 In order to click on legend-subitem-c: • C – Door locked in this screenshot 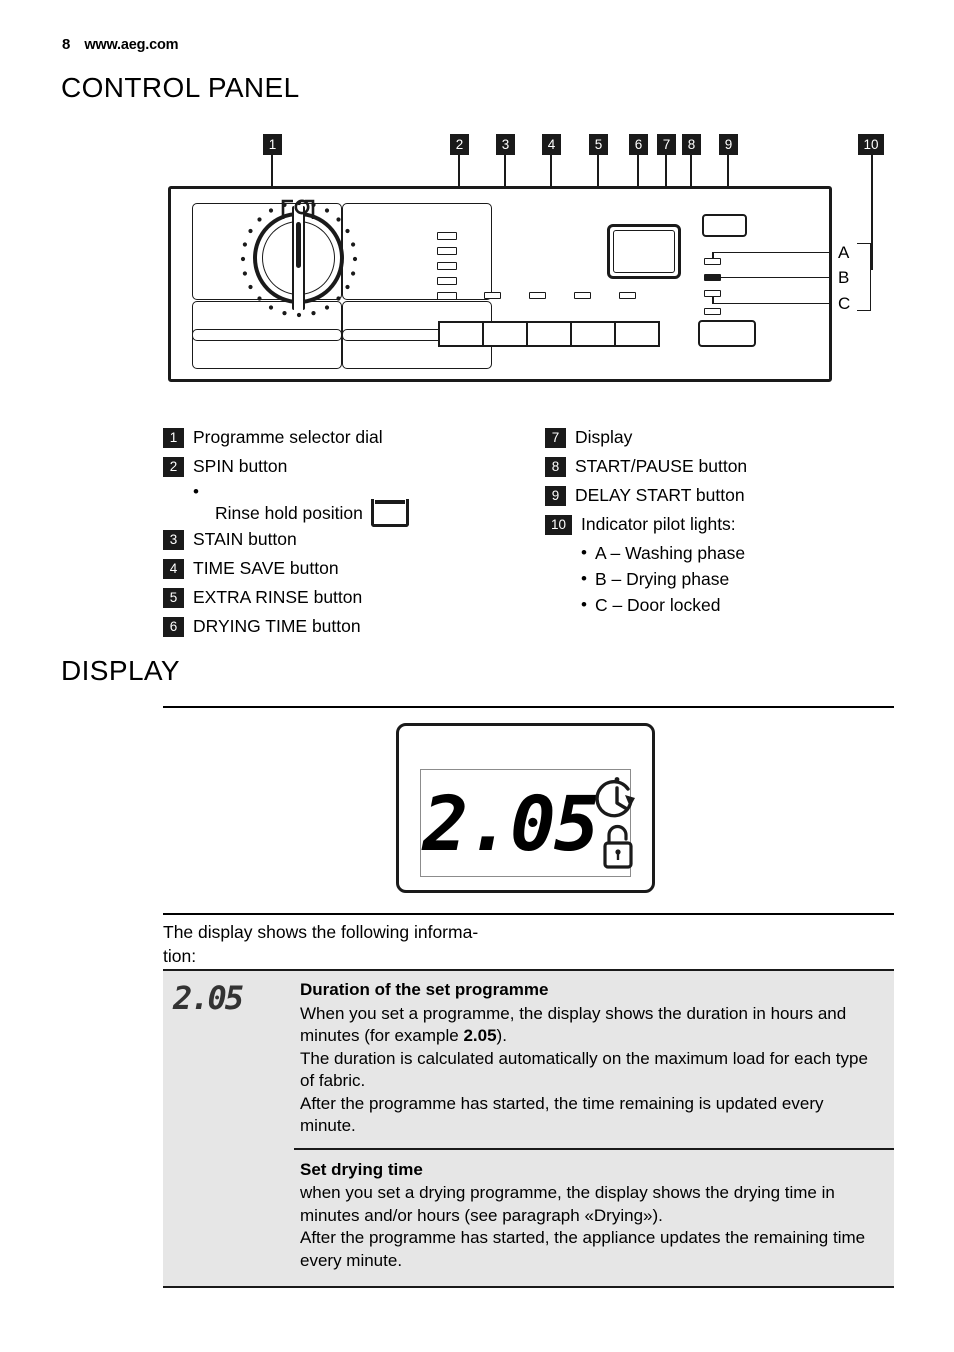, I will do `click(743, 605)`.